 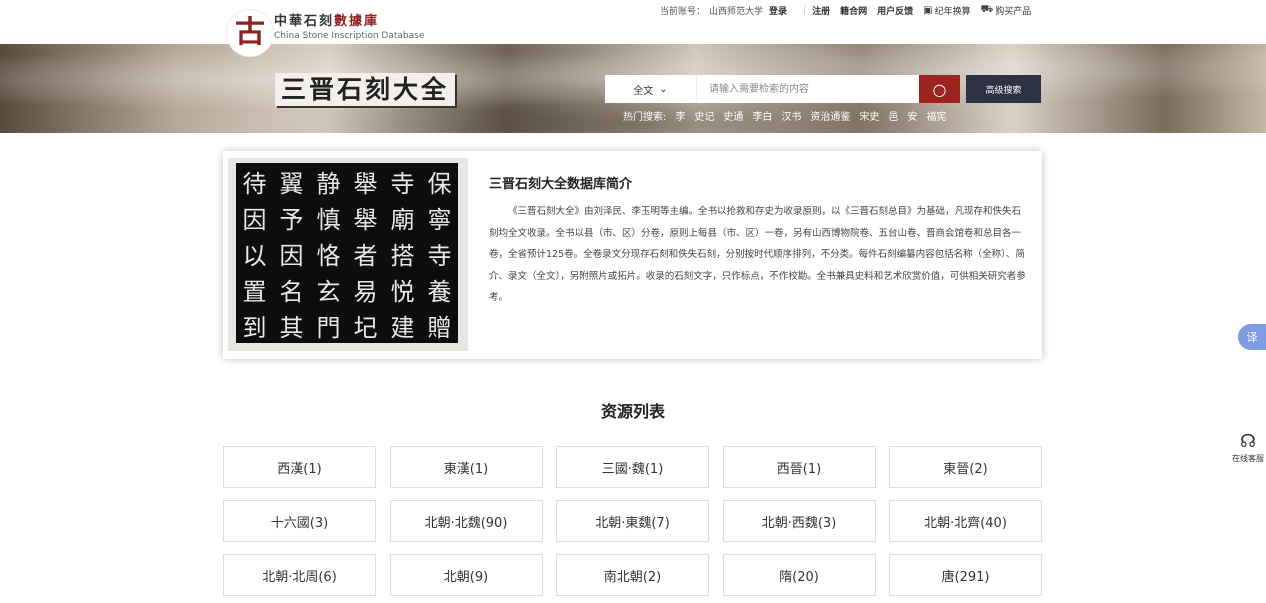 What do you see at coordinates (736, 11) in the screenshot?
I see `account-name: 山西师范大学` at bounding box center [736, 11].